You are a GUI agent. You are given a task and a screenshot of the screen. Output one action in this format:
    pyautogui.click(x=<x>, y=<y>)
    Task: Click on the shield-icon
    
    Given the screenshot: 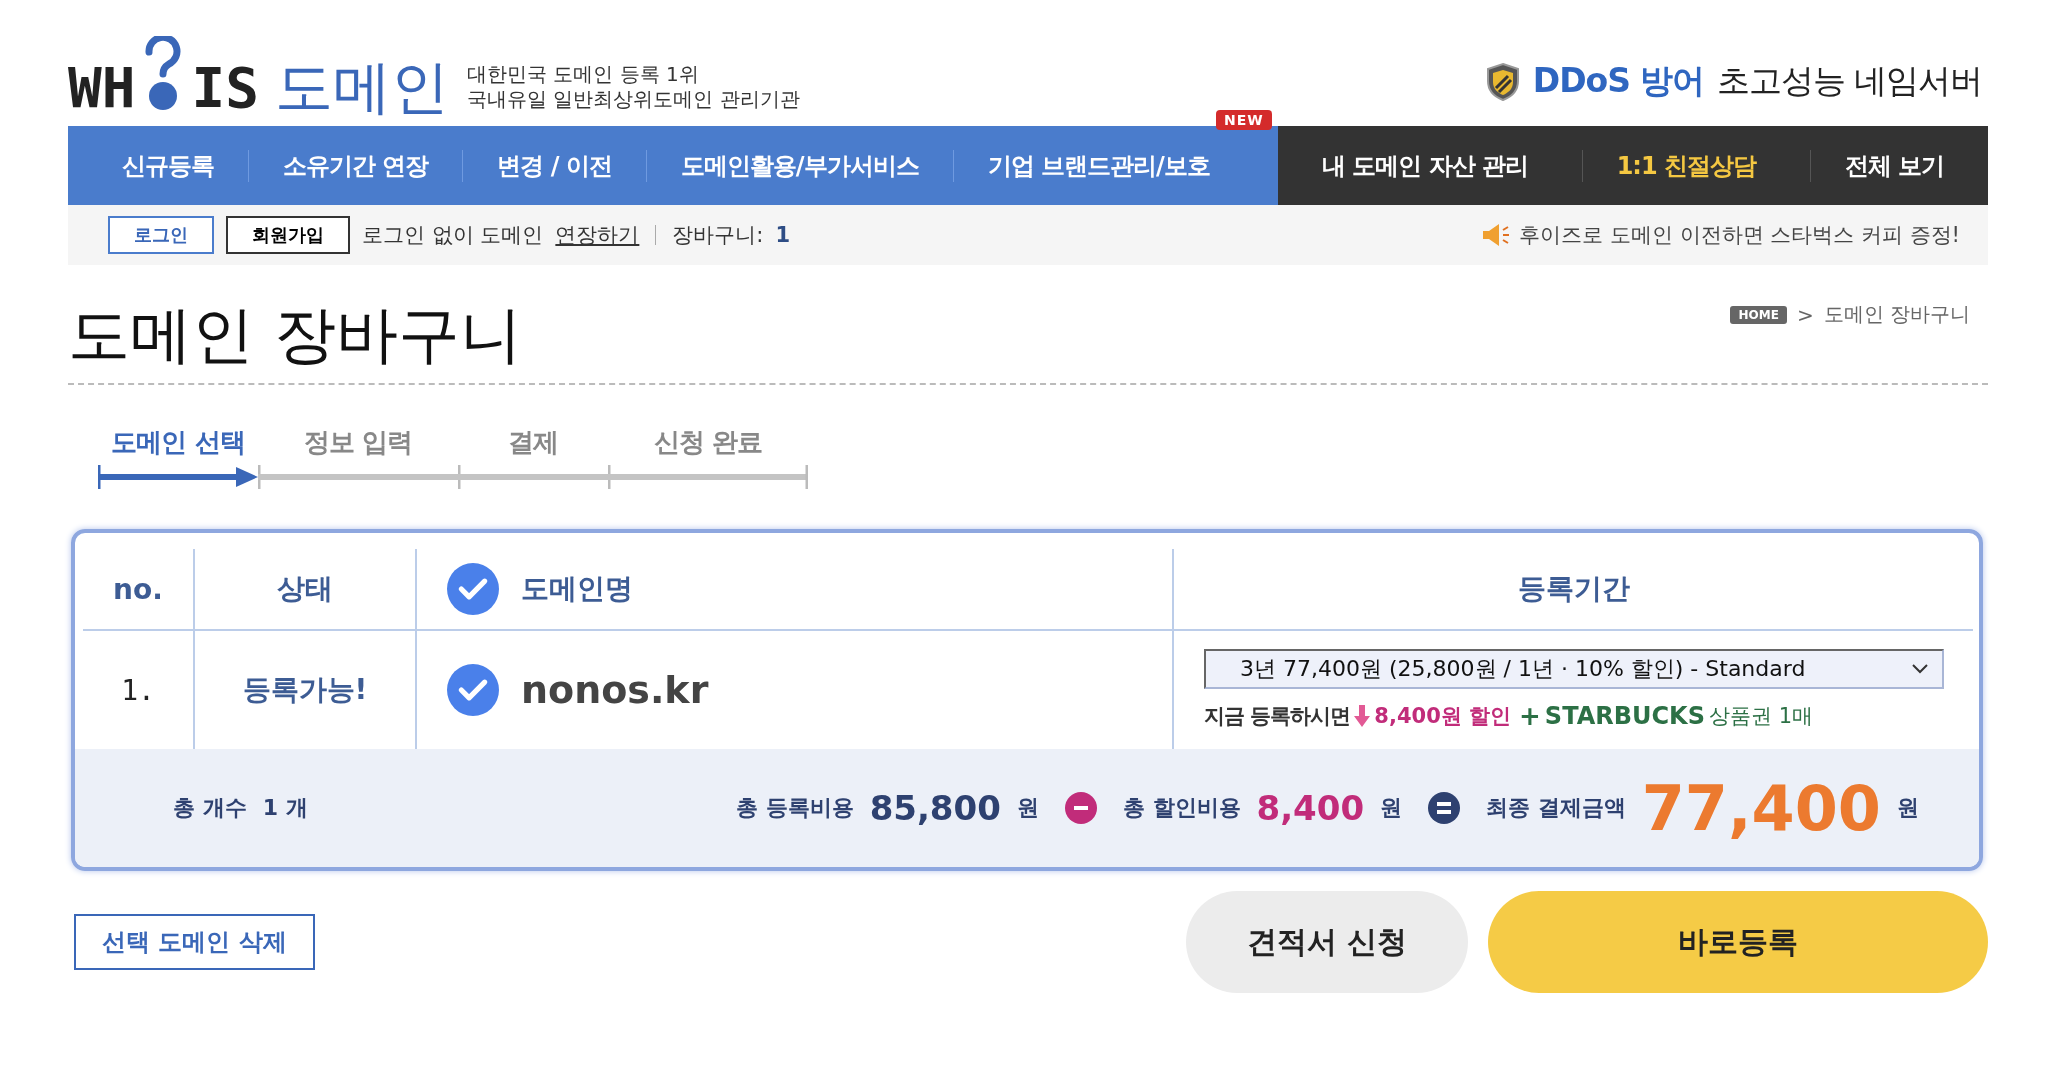 What is the action you would take?
    pyautogui.click(x=1502, y=81)
    